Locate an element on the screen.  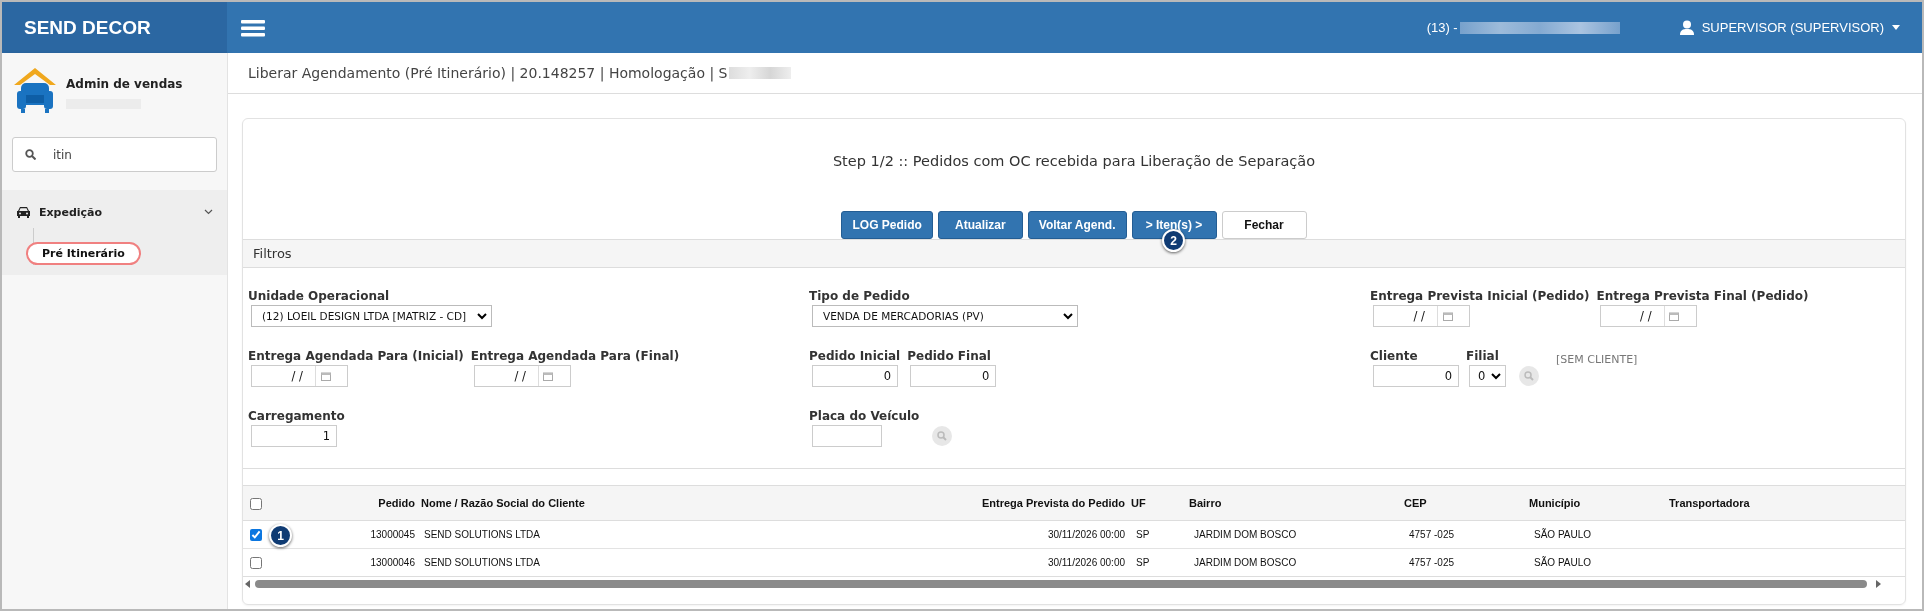
step-title: Step 1/2 :: Pedidos com OC recebida para Liberação de Separação is located at coordinates (1074, 161).